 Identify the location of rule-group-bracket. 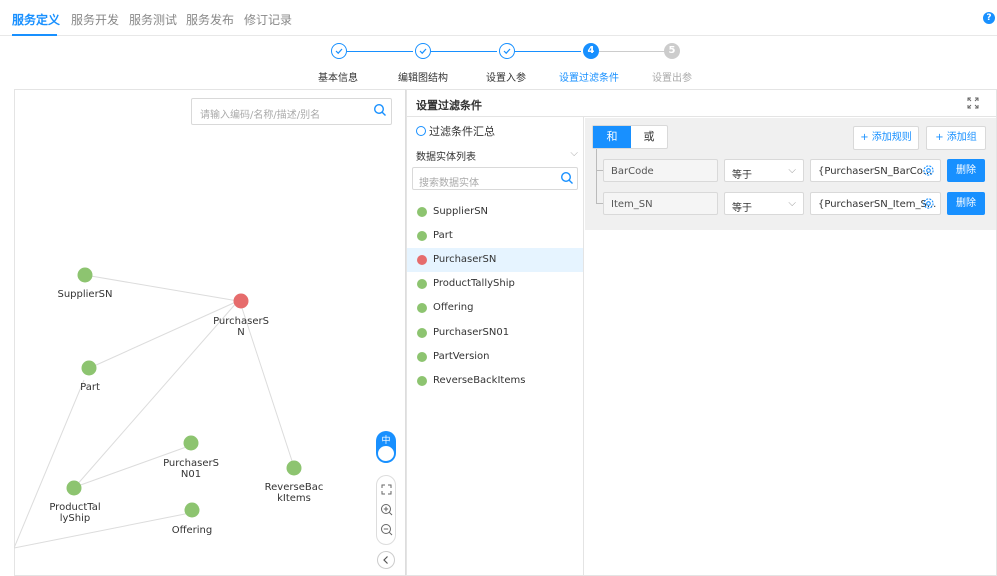
(599, 176).